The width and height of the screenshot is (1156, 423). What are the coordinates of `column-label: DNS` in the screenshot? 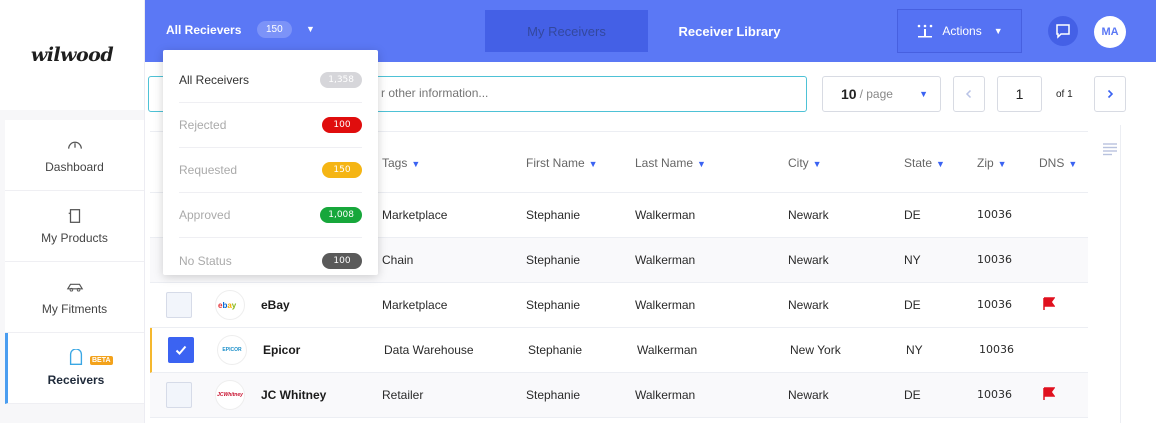 It's located at (1052, 163).